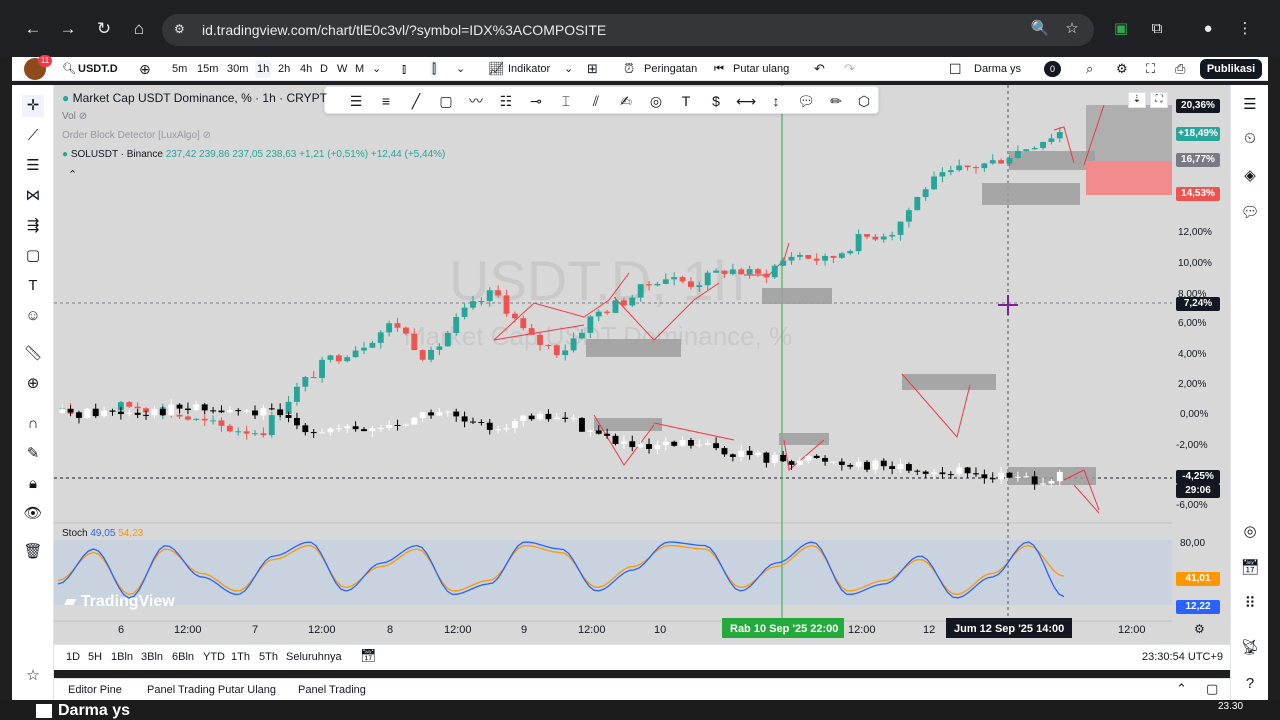 The height and width of the screenshot is (720, 1280). What do you see at coordinates (214, 657) in the screenshot?
I see `range-ytd: YTD` at bounding box center [214, 657].